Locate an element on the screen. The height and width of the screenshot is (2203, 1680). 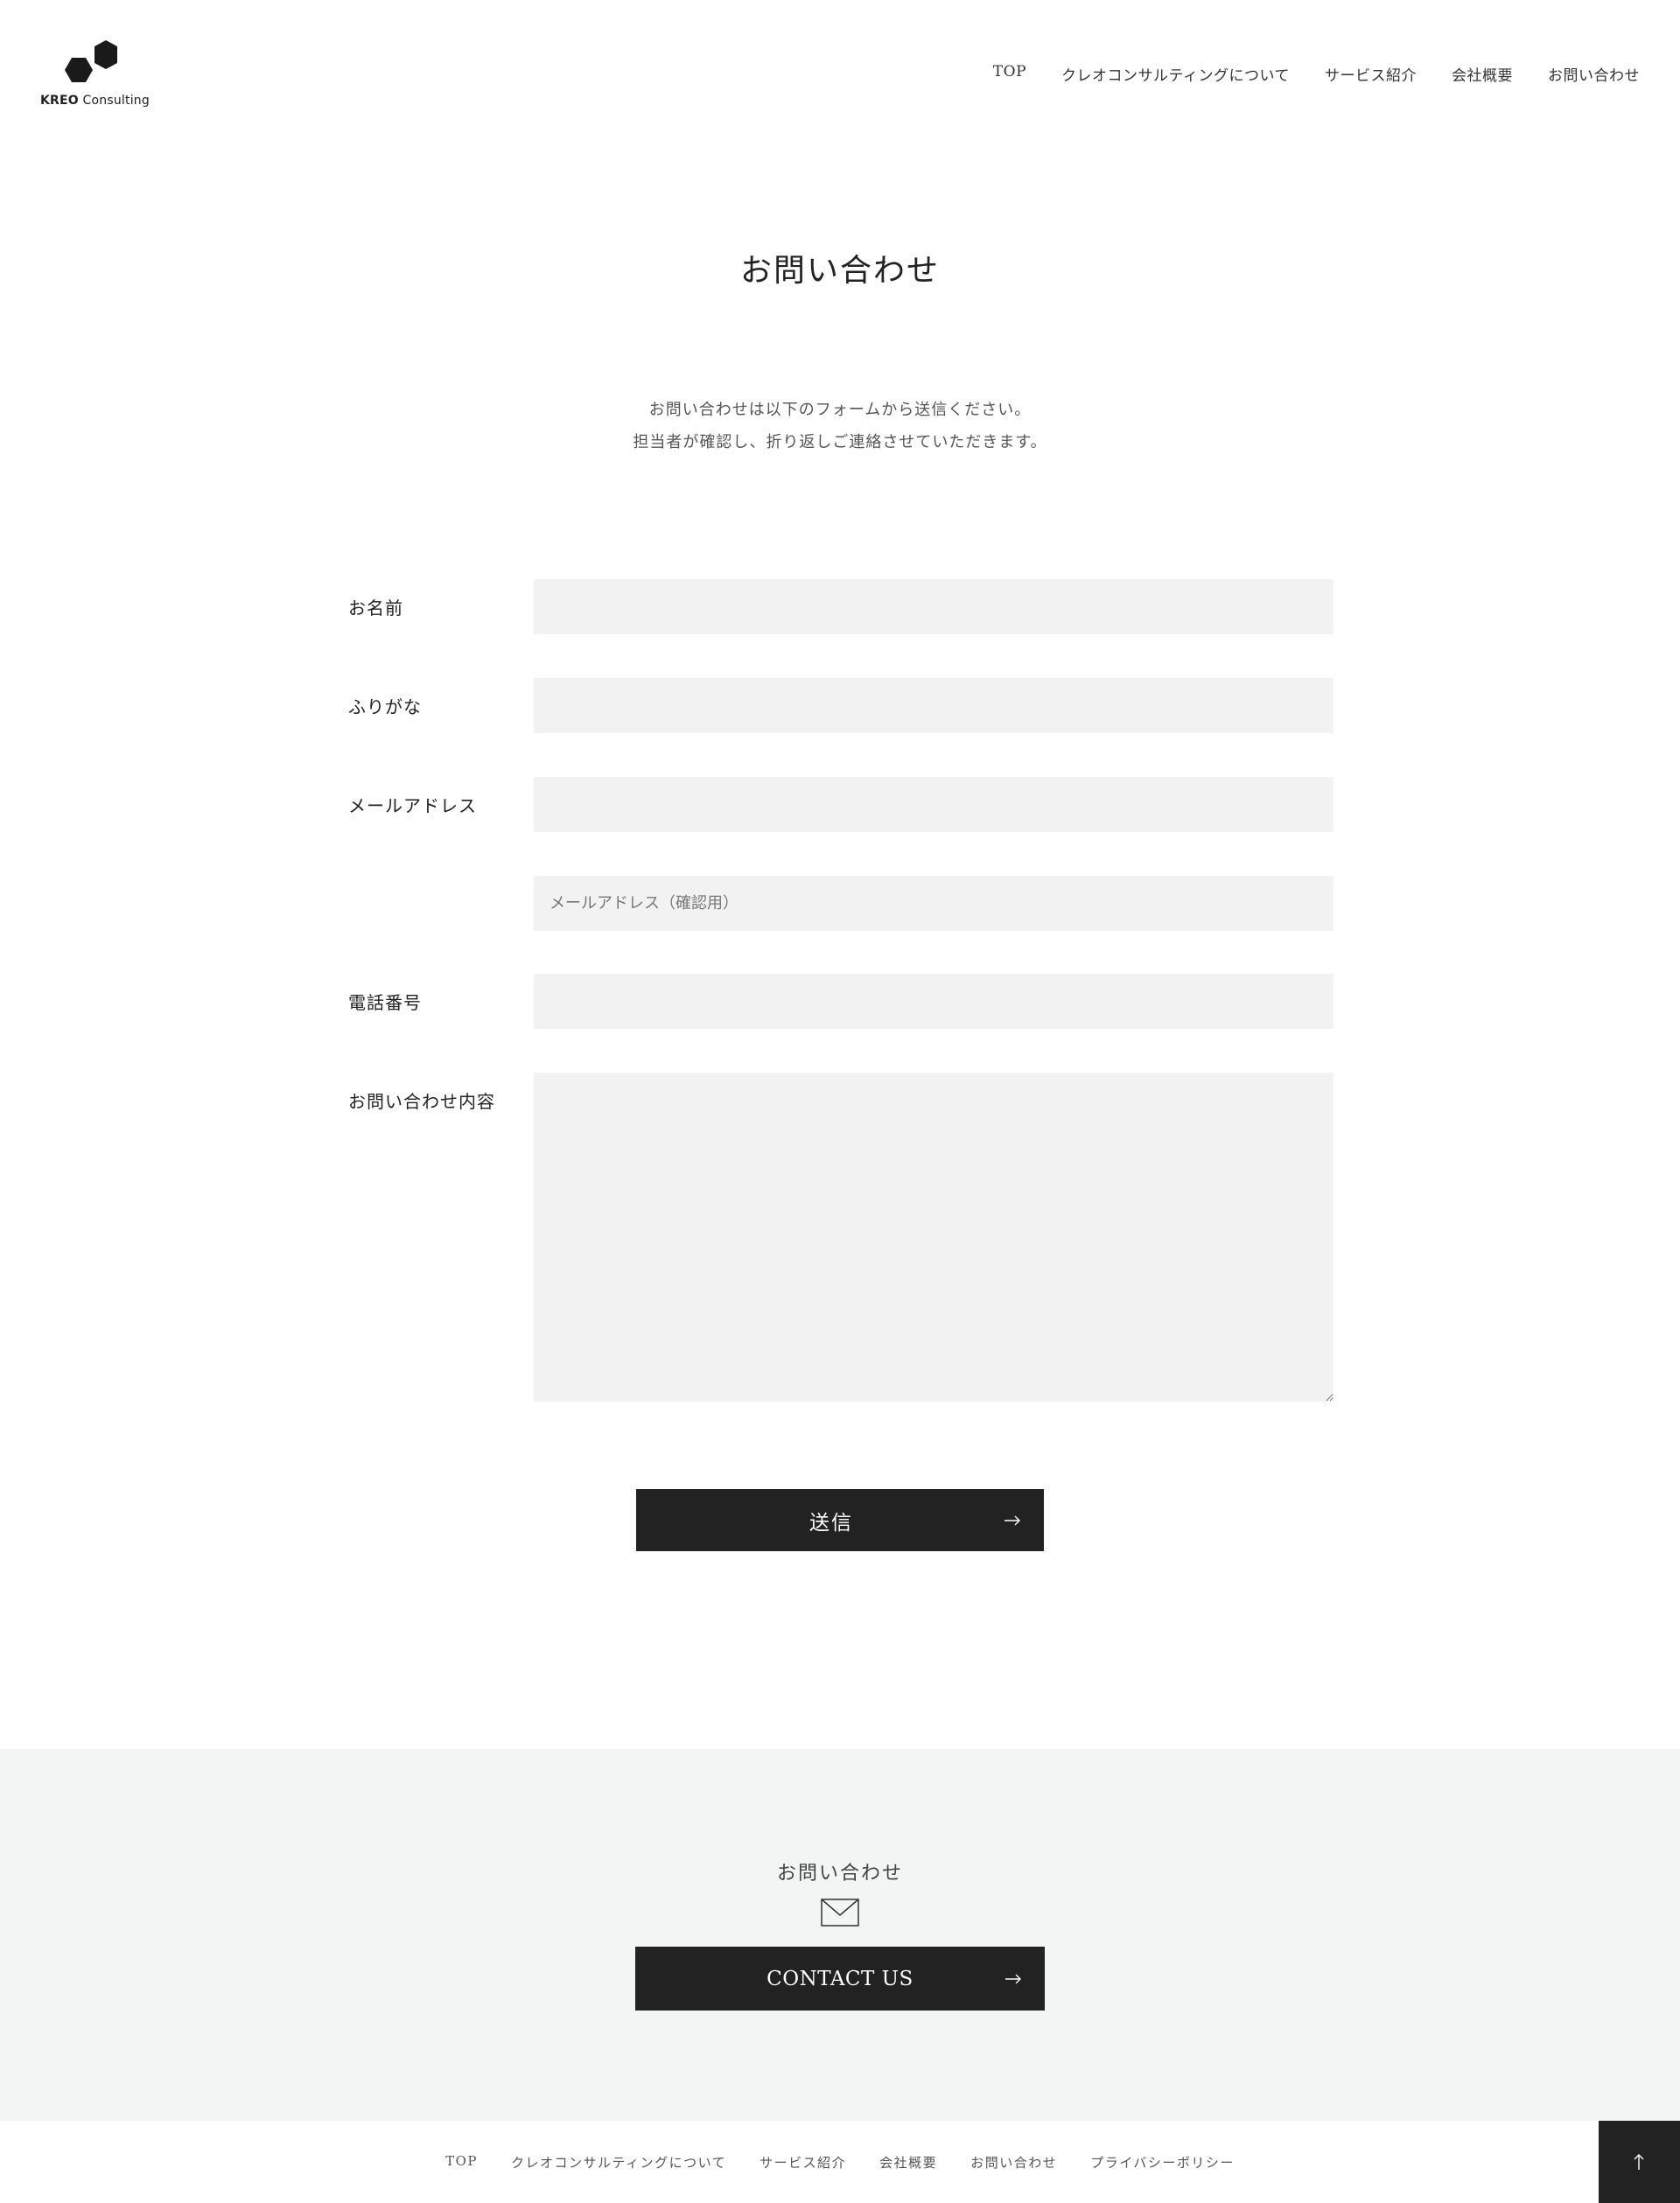
form-row-furigana: ふりがな is located at coordinates (841, 705).